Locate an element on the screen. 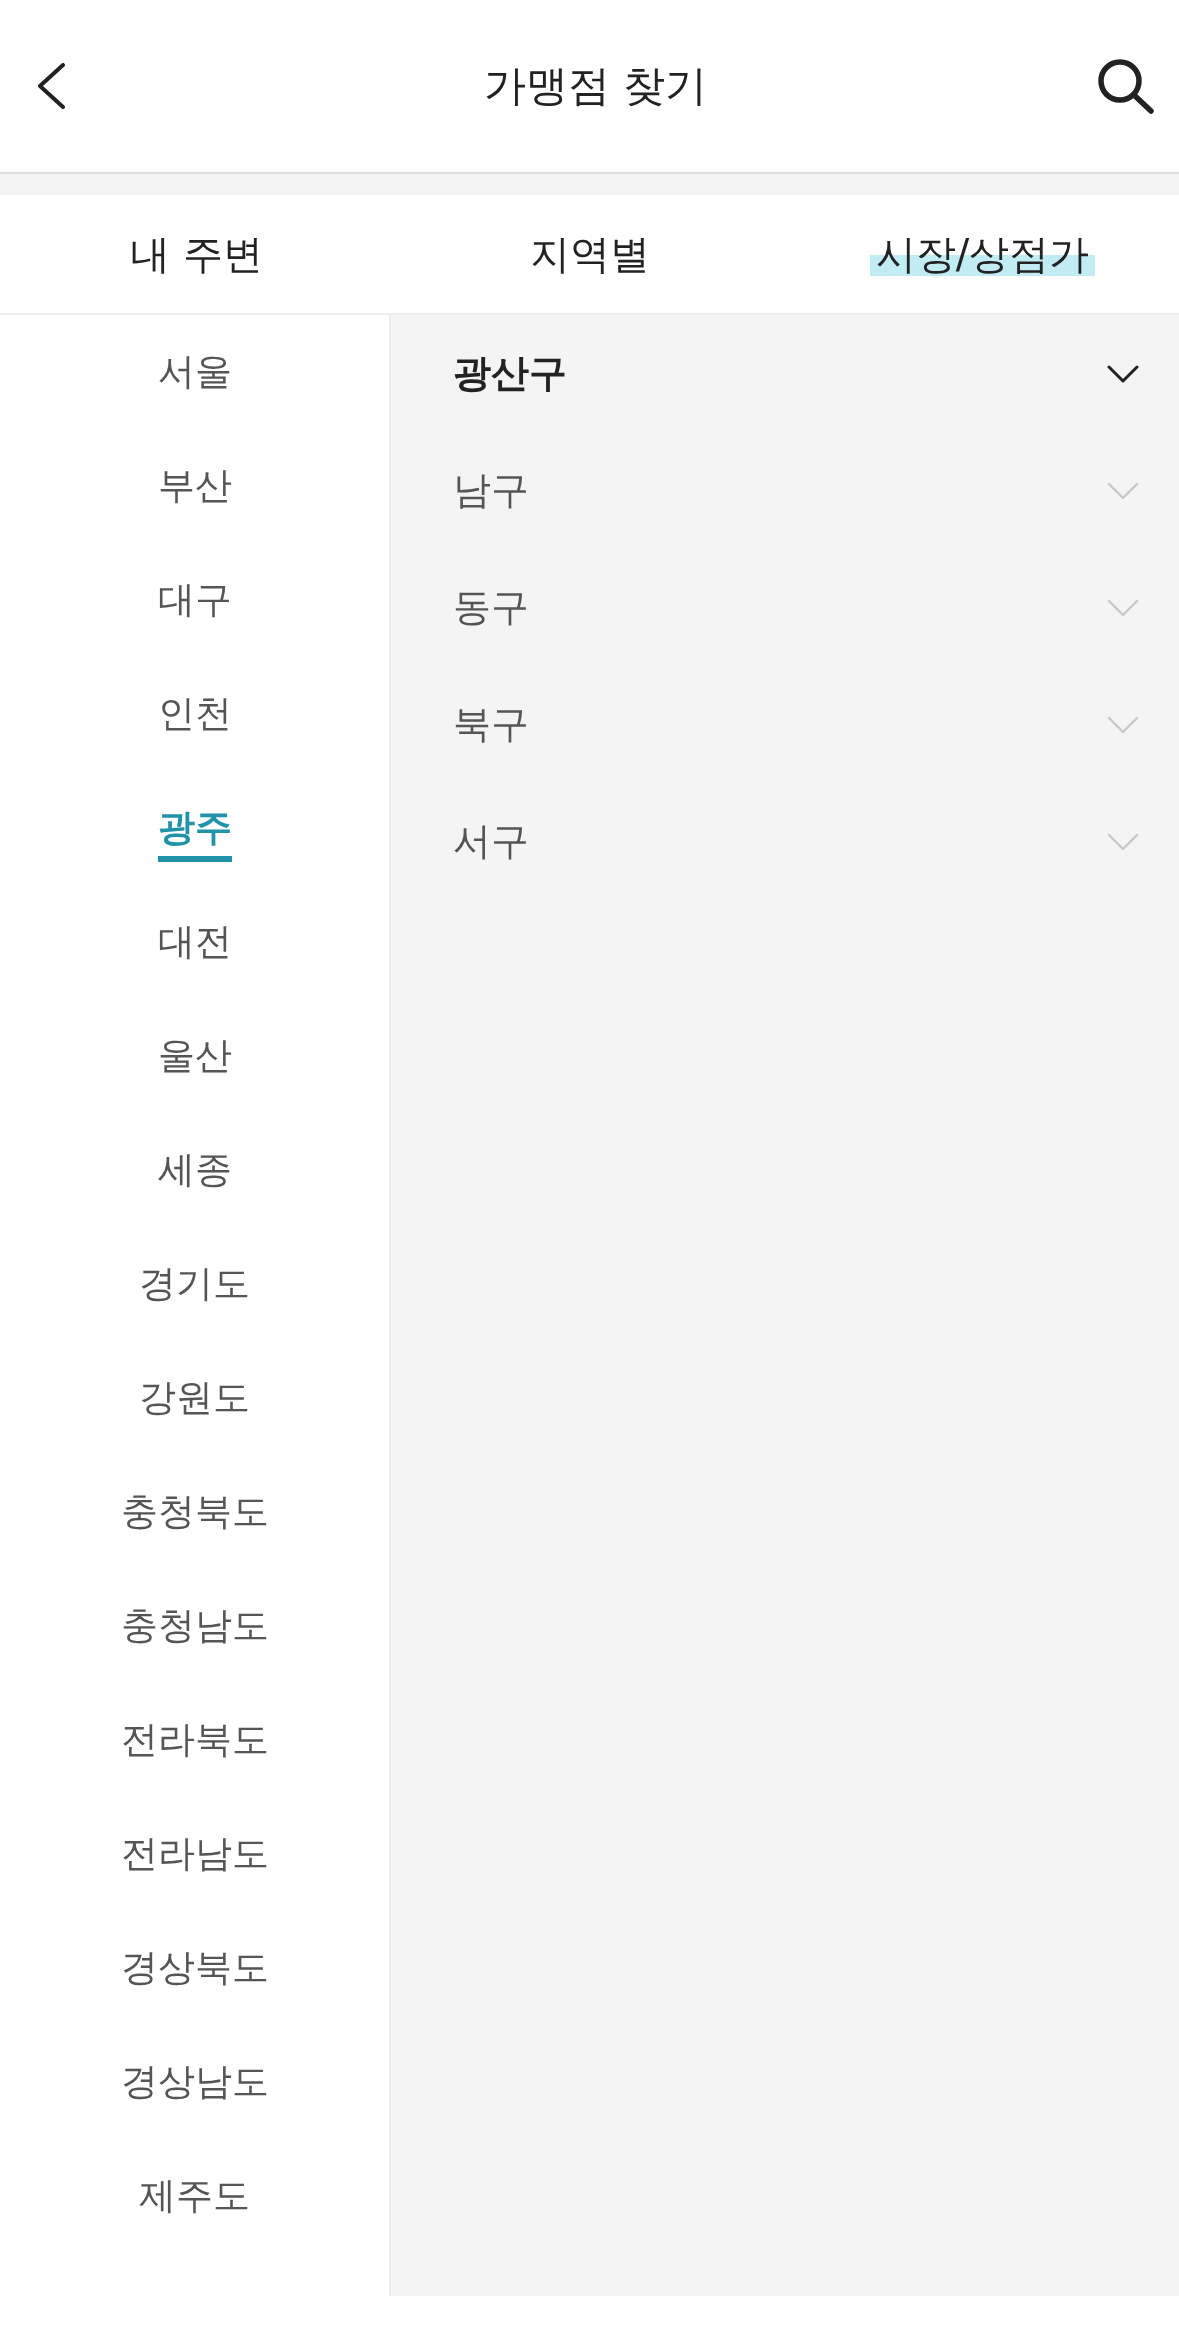 This screenshot has height=2328, width=1179. region-item: 대전 is located at coordinates (194, 942).